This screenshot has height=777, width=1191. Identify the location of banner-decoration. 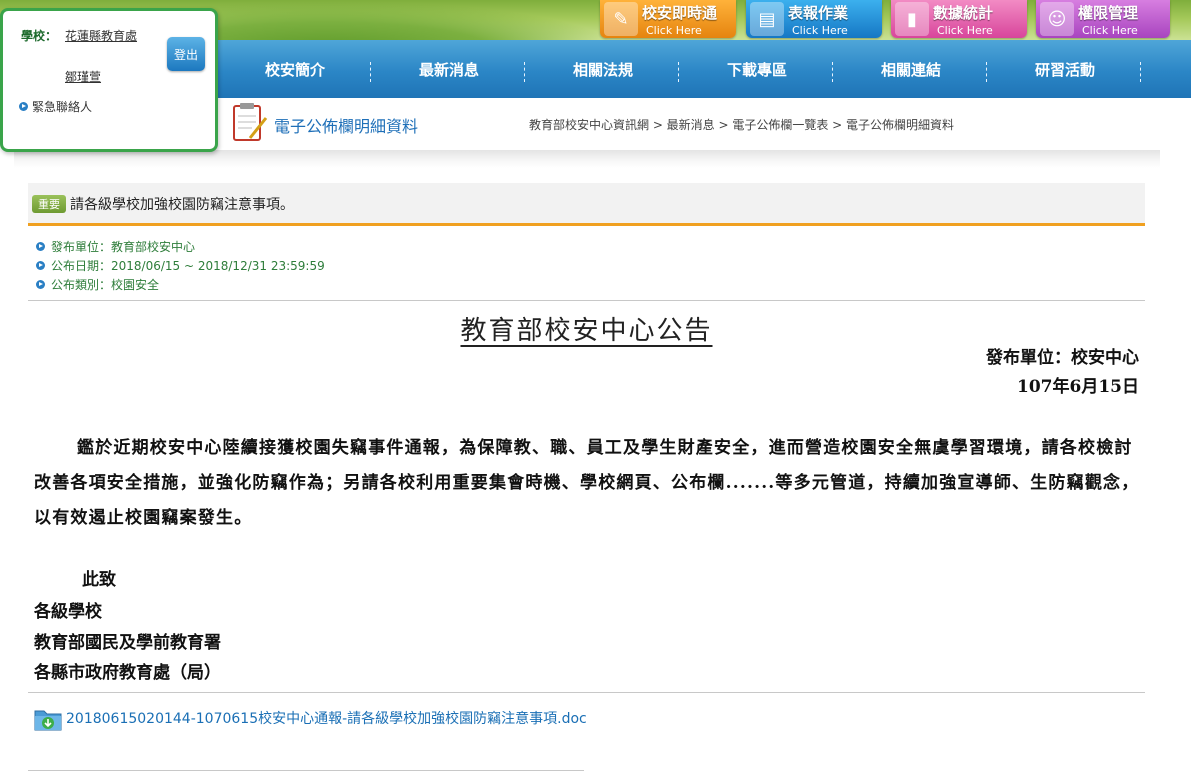
(410, 21).